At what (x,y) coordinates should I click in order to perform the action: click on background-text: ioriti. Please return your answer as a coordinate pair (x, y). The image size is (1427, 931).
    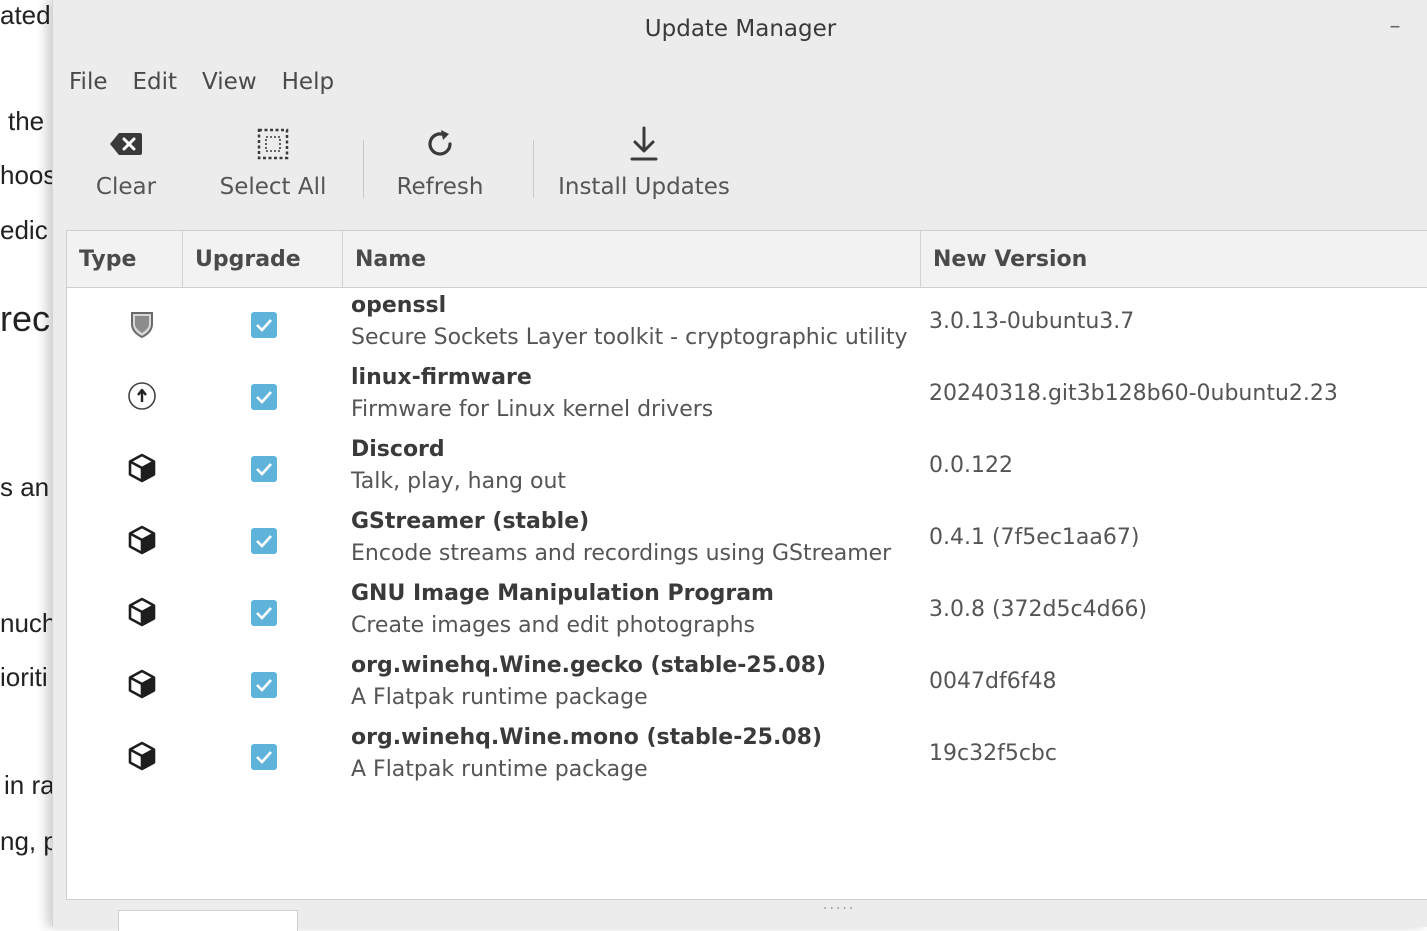
    Looking at the image, I should click on (24, 677).